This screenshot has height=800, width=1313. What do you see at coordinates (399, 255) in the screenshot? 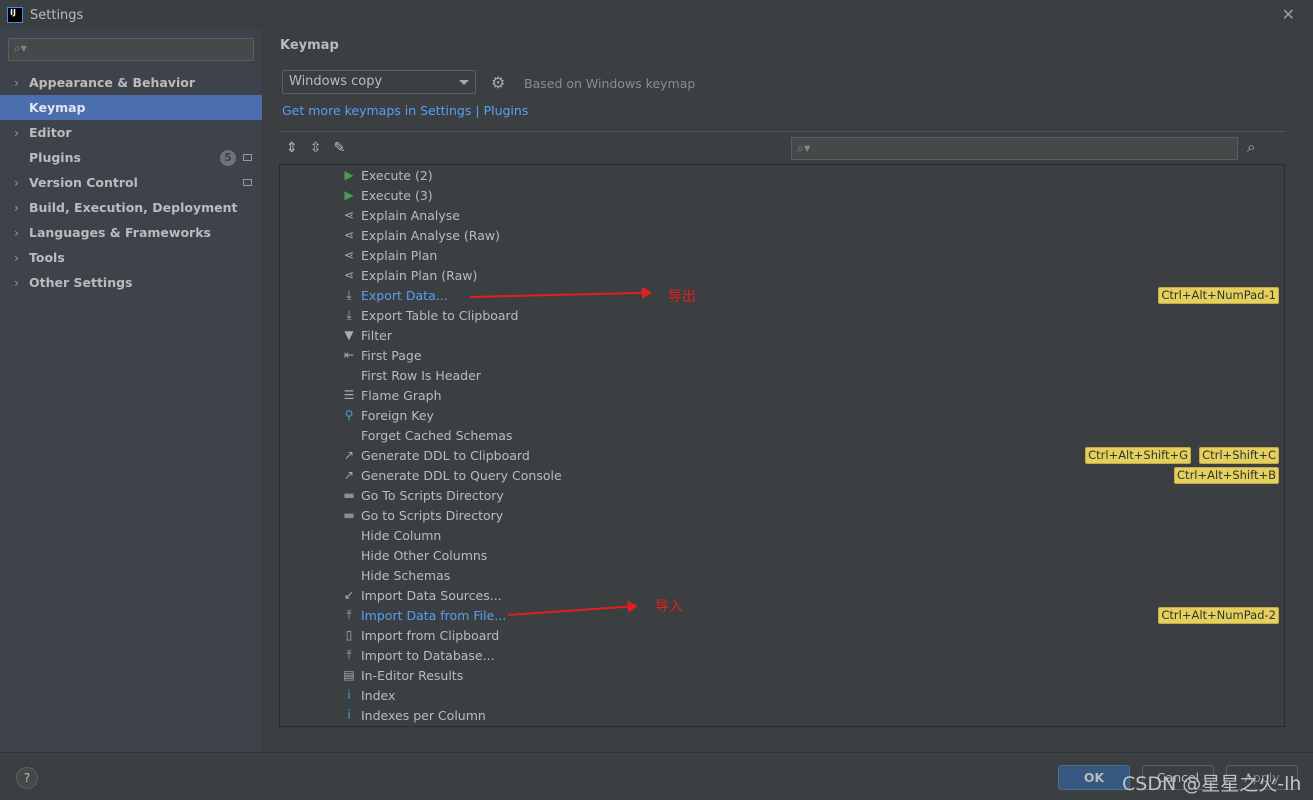
I see `action-label: Explain Plan` at bounding box center [399, 255].